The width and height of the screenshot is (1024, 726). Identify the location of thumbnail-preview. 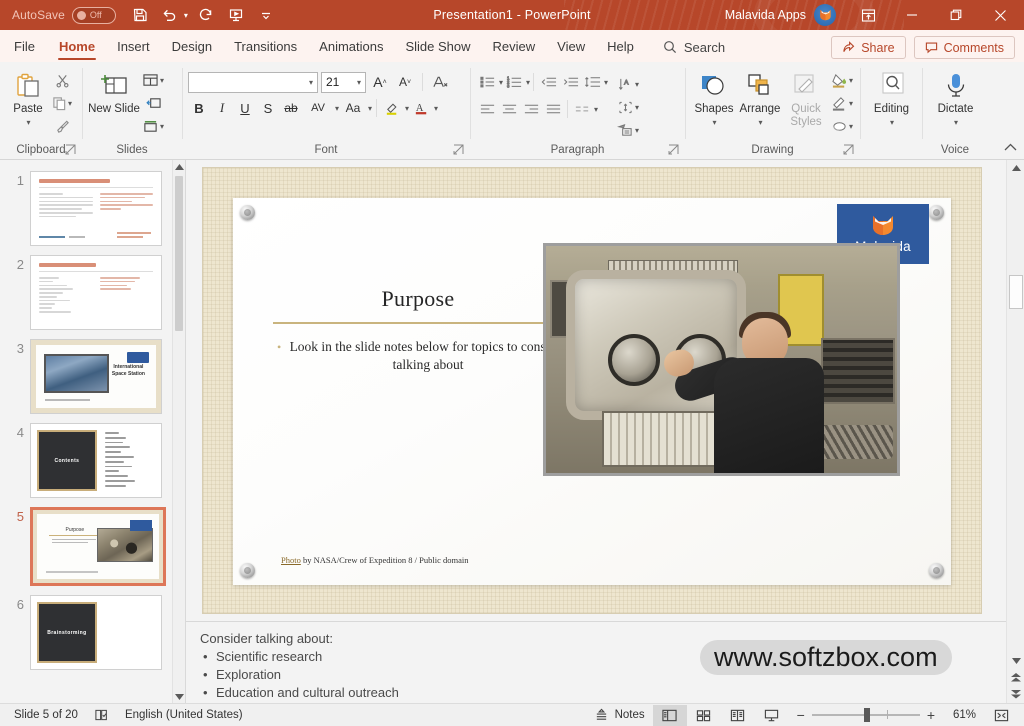
(96, 208).